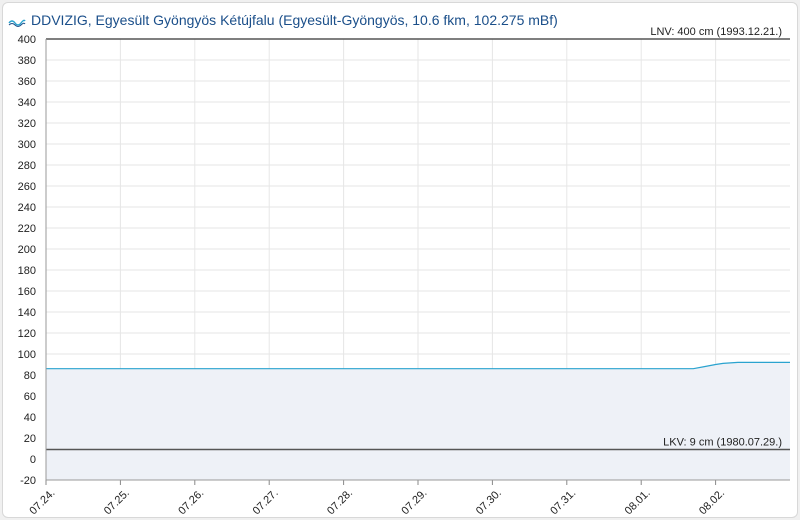 The width and height of the screenshot is (800, 520). Describe the element at coordinates (27, 103) in the screenshot. I see `y-tick-label: 340` at that location.